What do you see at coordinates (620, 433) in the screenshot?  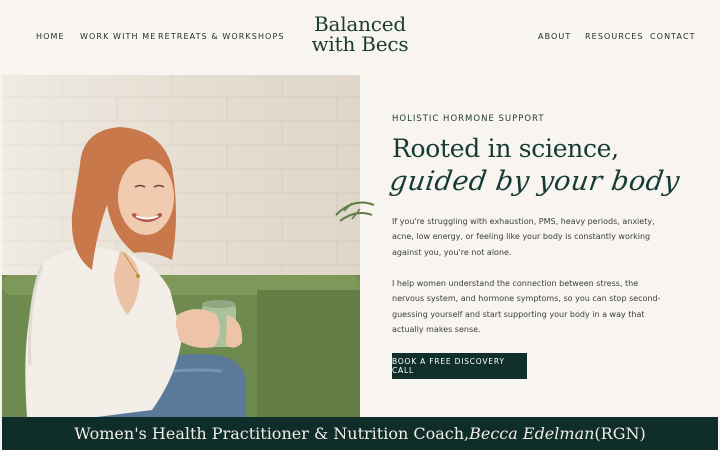 I see `banner-suffix: (RGN)` at bounding box center [620, 433].